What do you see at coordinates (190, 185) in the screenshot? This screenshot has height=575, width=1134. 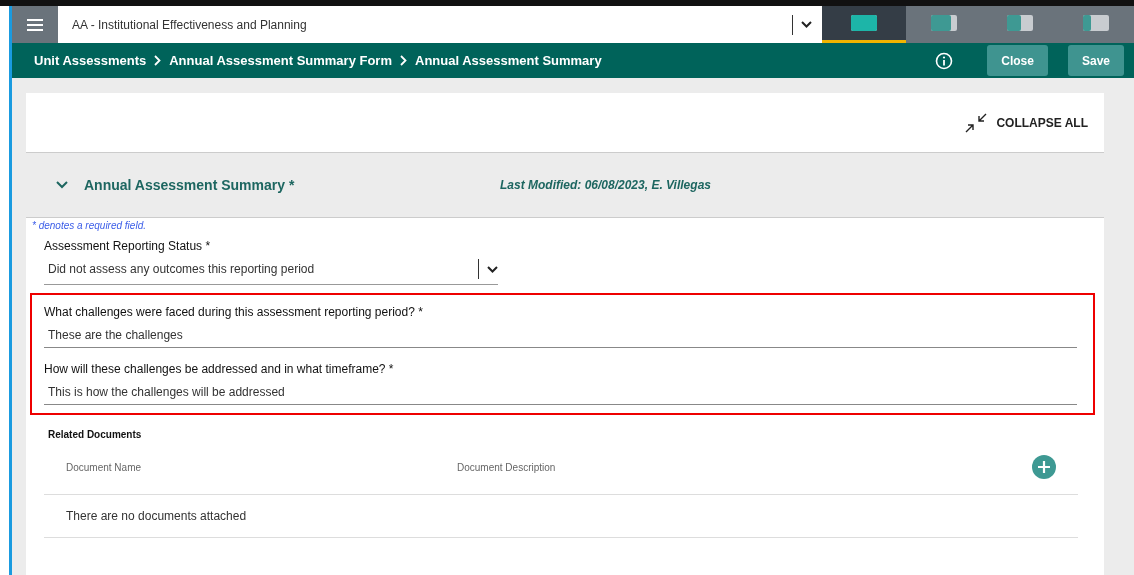 I see `section-title: Annual Assessment Summary *` at bounding box center [190, 185].